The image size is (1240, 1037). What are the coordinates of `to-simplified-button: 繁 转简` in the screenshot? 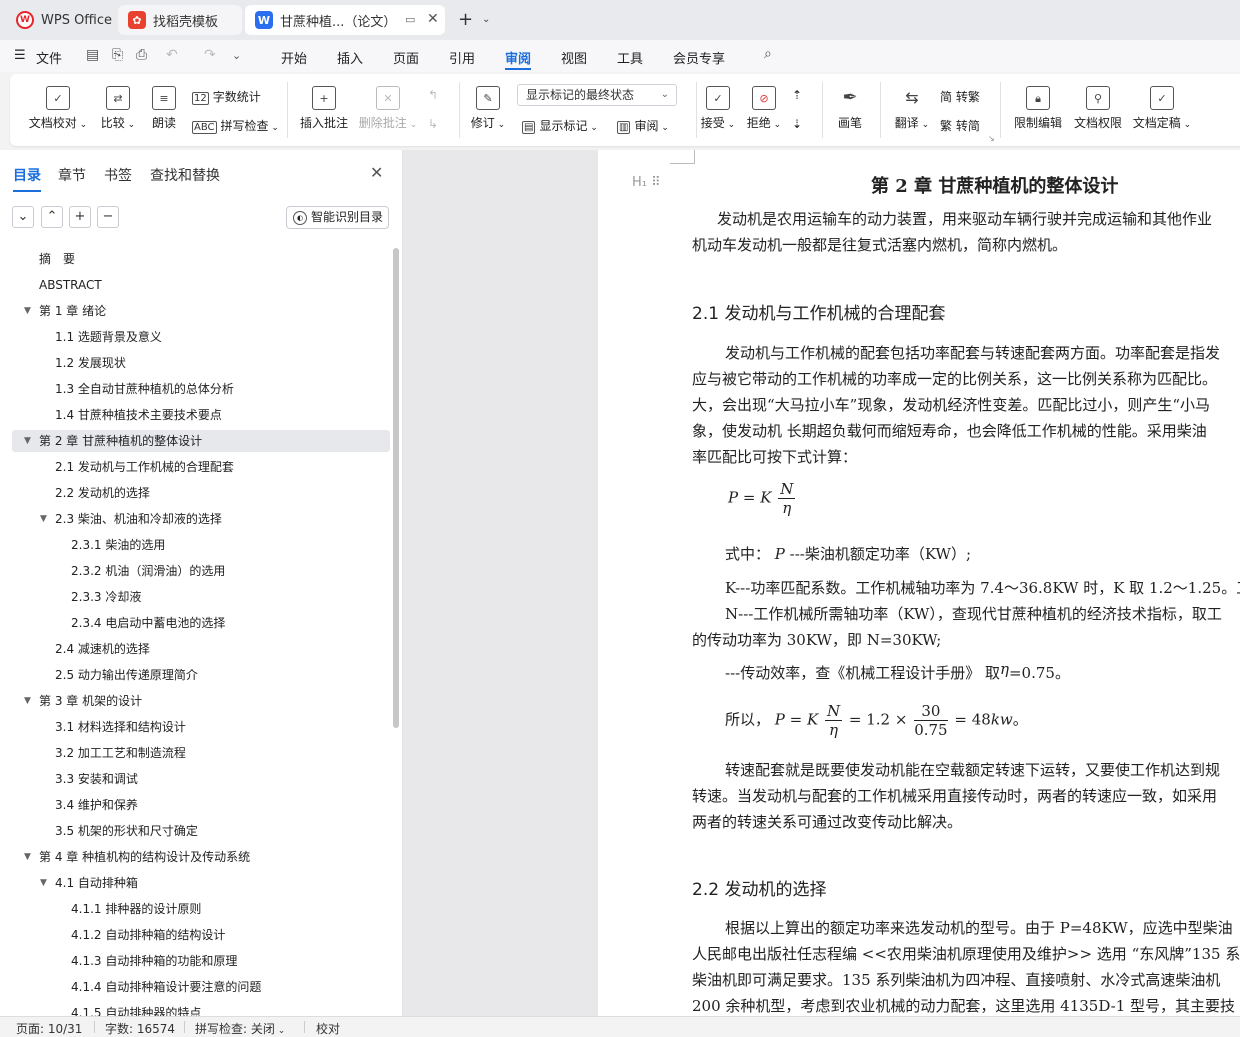 It's located at (960, 125).